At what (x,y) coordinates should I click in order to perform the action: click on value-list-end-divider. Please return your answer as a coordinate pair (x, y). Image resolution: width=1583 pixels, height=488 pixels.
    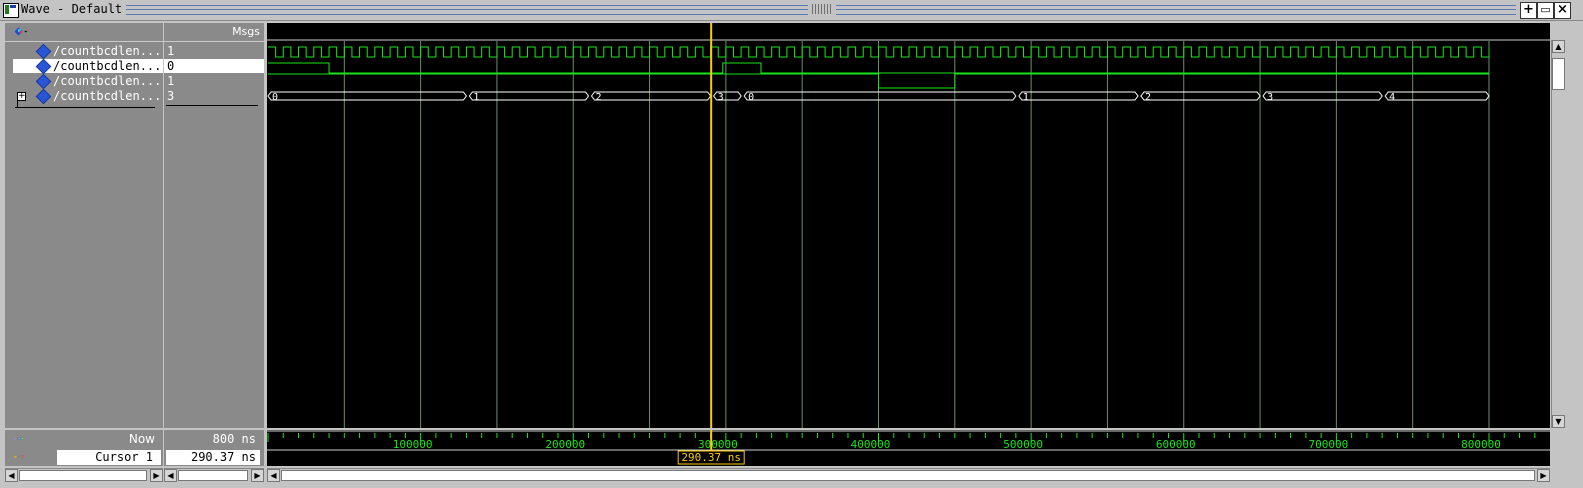
    Looking at the image, I should click on (212, 105).